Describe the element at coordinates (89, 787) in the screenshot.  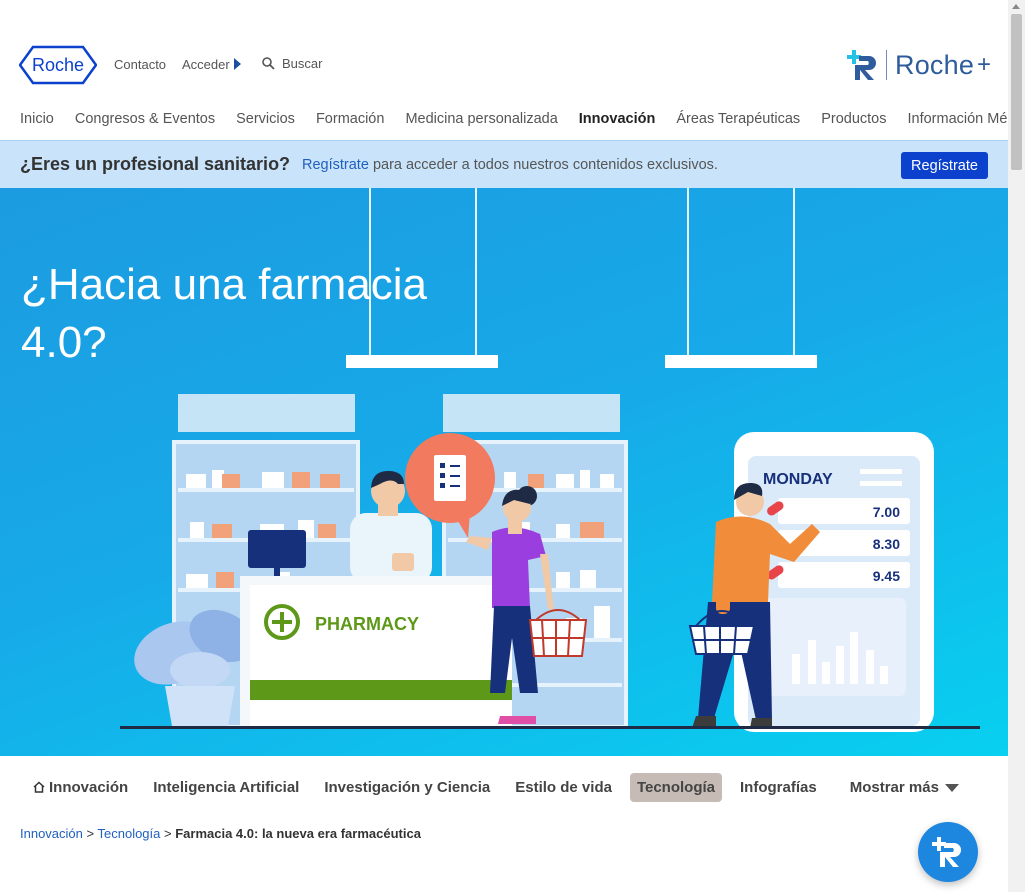
I see `subnav-home-label: Innovación` at that location.